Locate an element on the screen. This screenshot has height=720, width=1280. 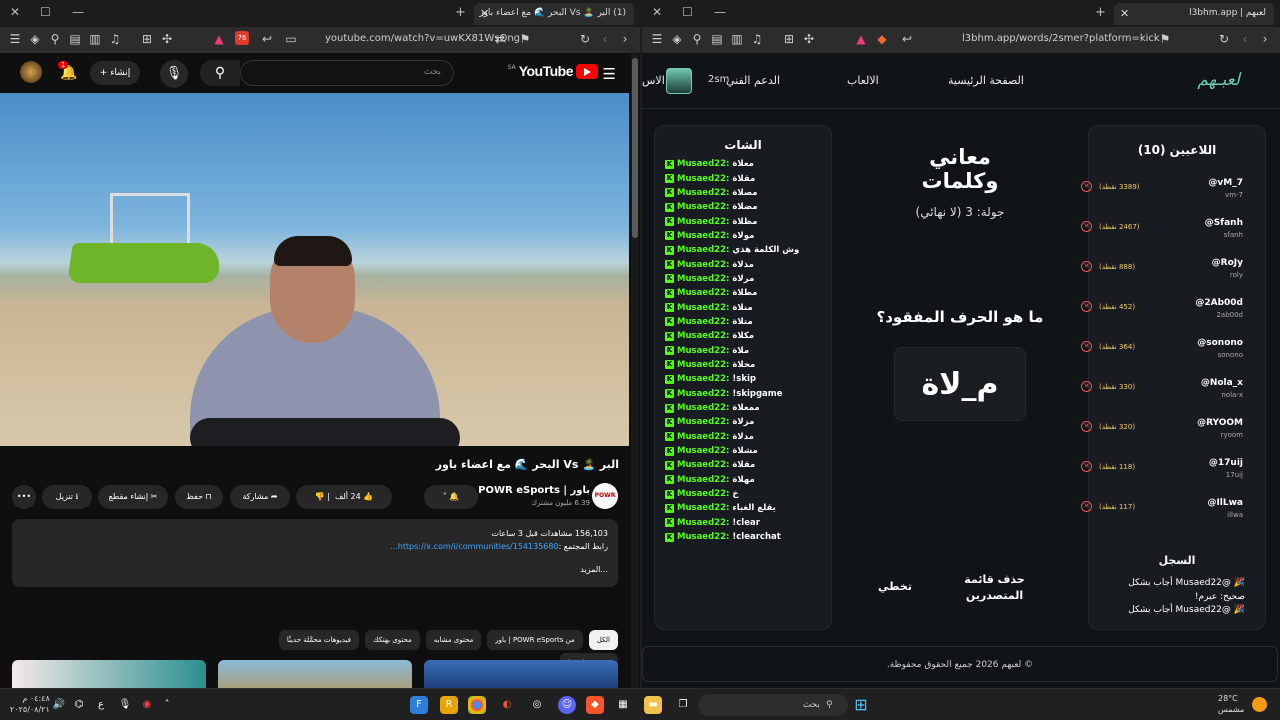
search-button: ⚲ is located at coordinates (220, 73).